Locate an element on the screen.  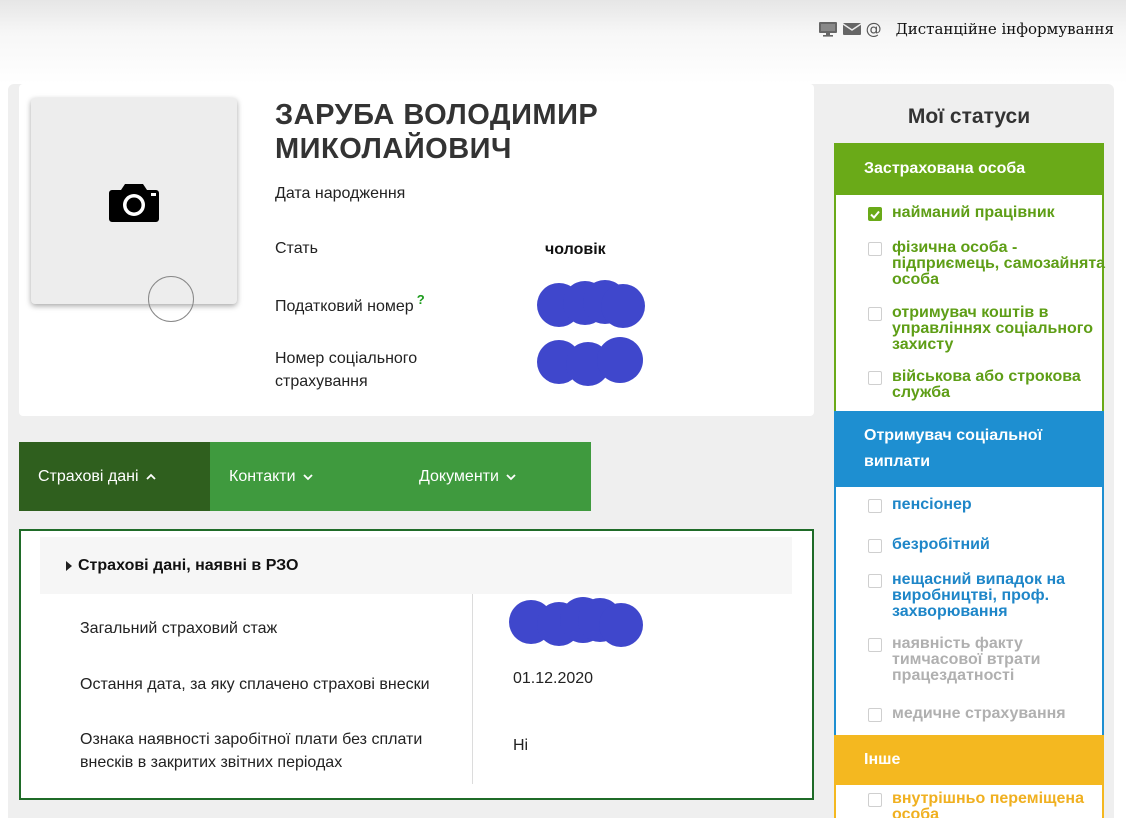
status-category-insured: Застрахована особа is located at coordinates (969, 169).